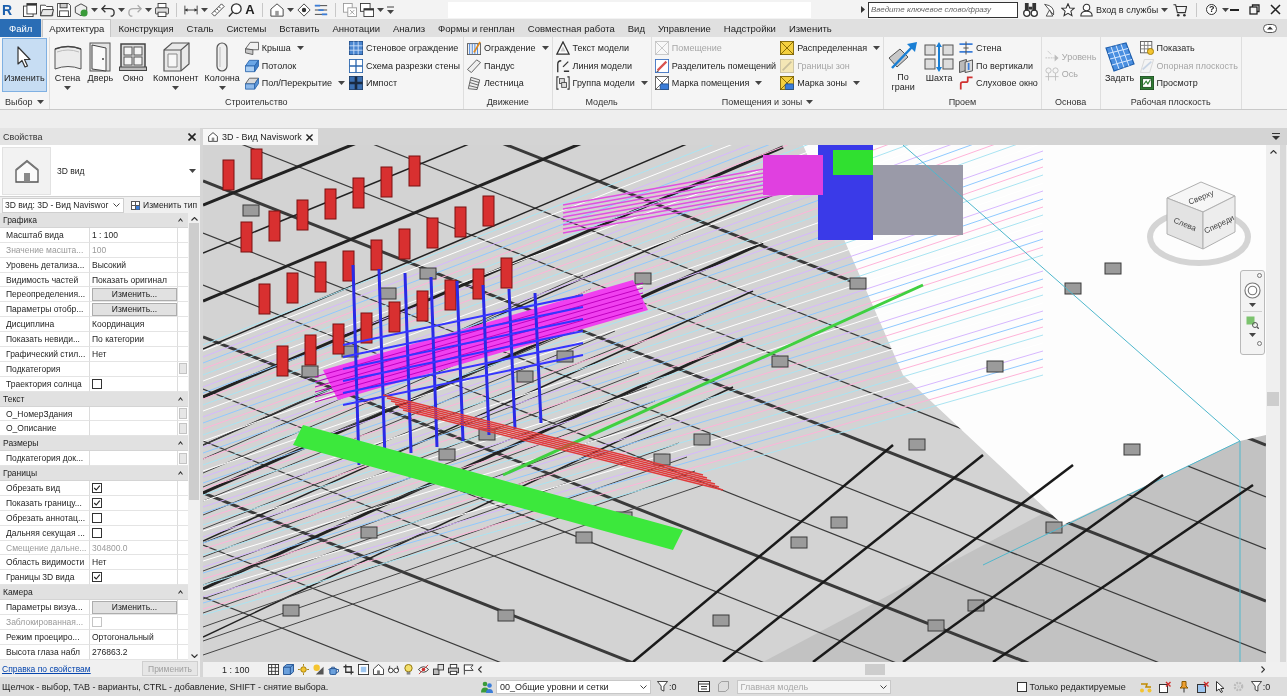 The image size is (1287, 696). I want to click on property-value: 276863.2, so click(134, 652).